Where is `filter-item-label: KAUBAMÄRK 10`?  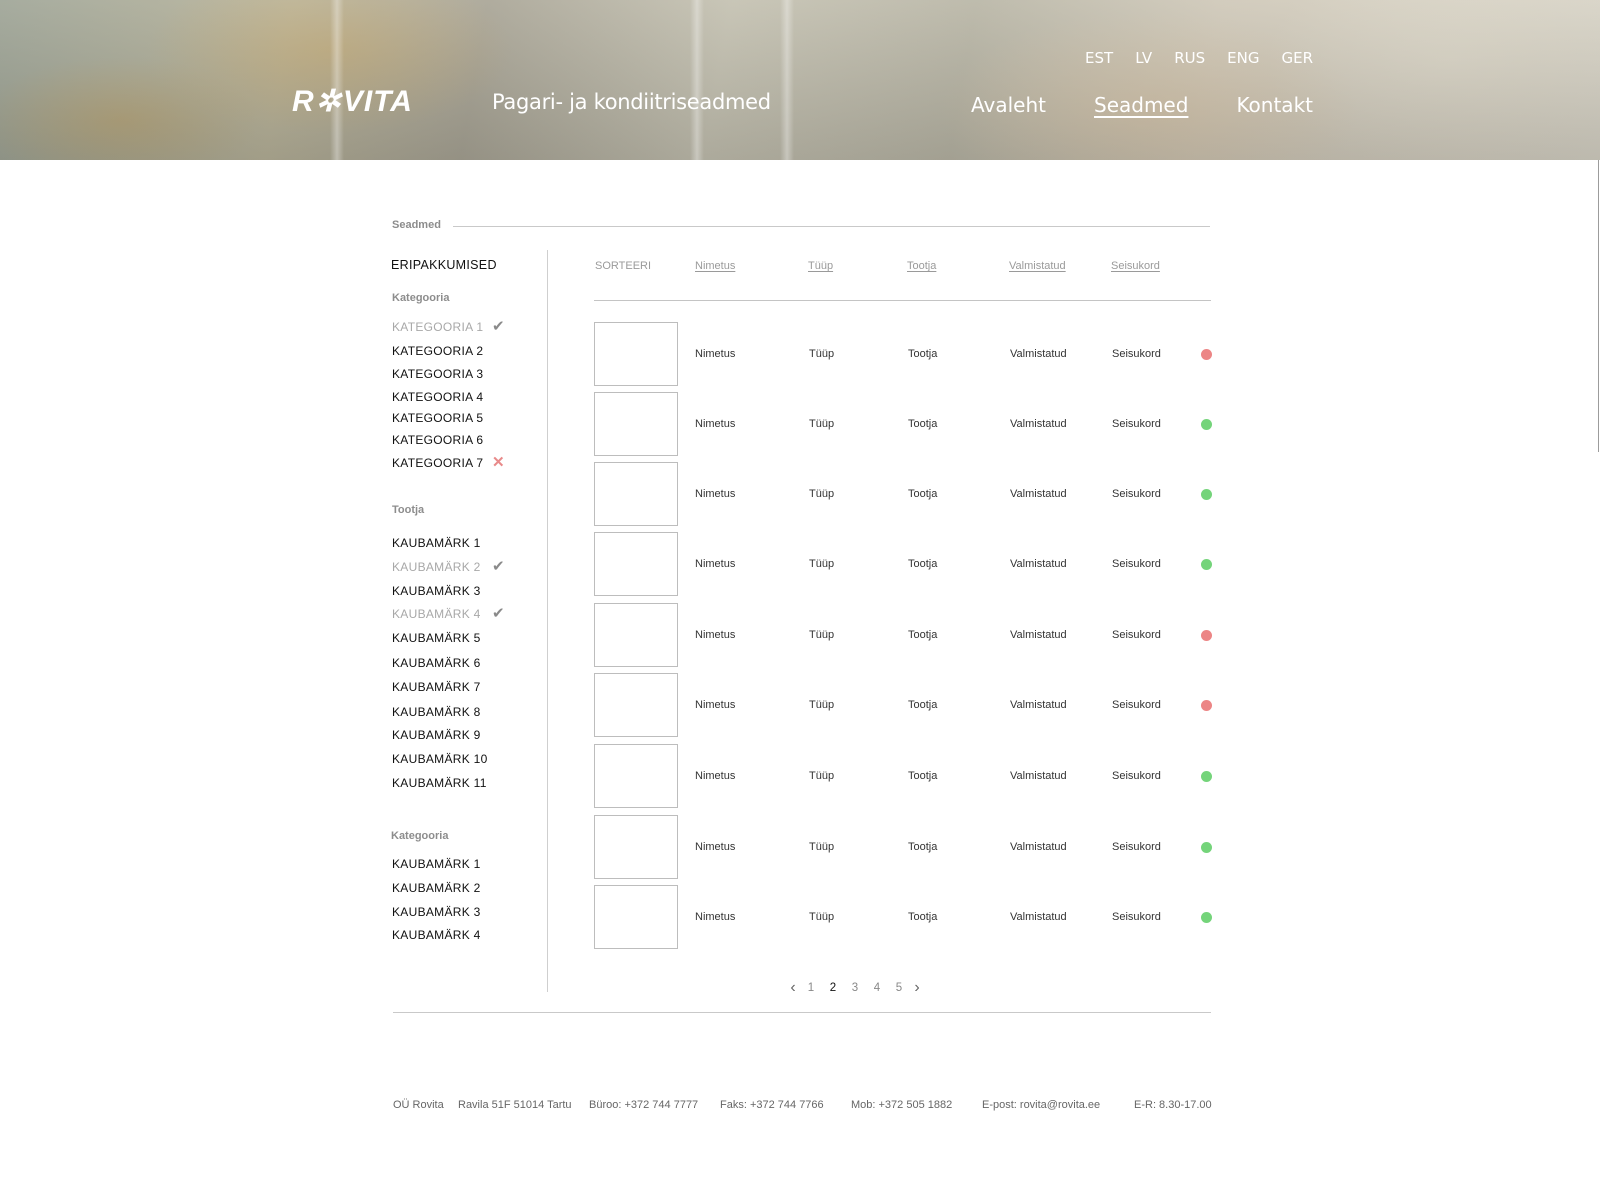 filter-item-label: KAUBAMÄRK 10 is located at coordinates (440, 759).